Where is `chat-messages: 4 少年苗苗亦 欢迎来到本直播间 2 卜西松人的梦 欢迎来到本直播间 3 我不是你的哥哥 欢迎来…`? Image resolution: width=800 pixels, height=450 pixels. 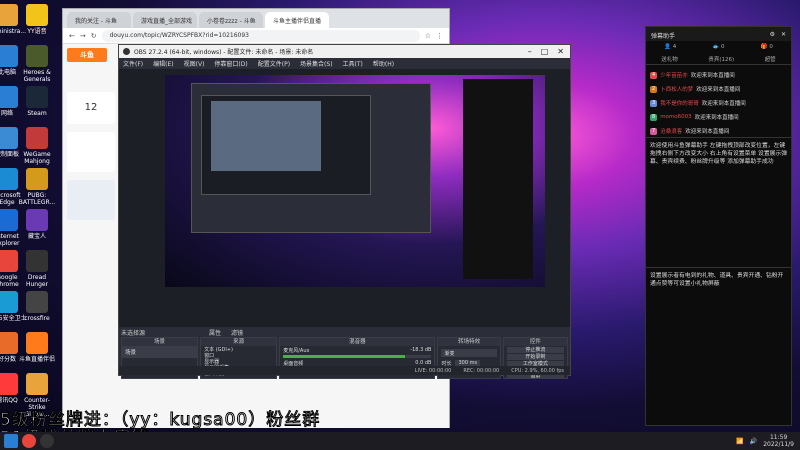 chat-messages: 4 少年苗苗亦 欢迎来到本直播间 2 卜西松人的梦 欢迎来到本直播间 3 我不是你的哥哥 欢迎来… is located at coordinates (718, 101).